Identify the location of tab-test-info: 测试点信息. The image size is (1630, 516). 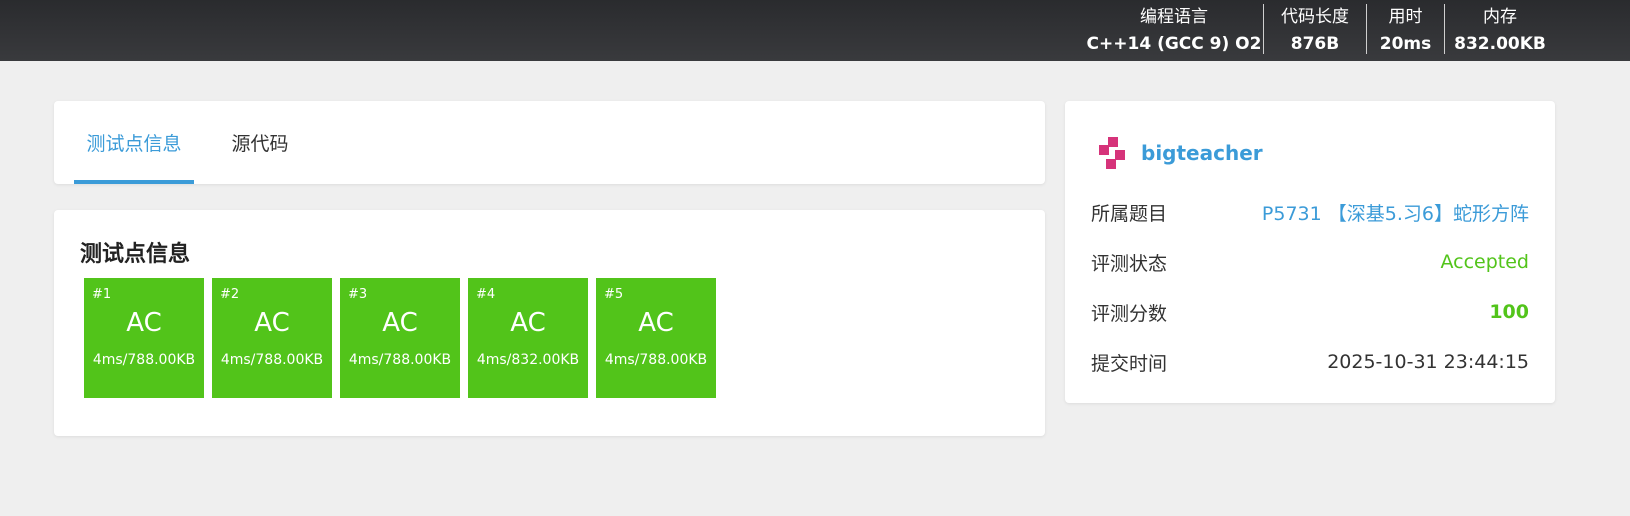
(134, 142).